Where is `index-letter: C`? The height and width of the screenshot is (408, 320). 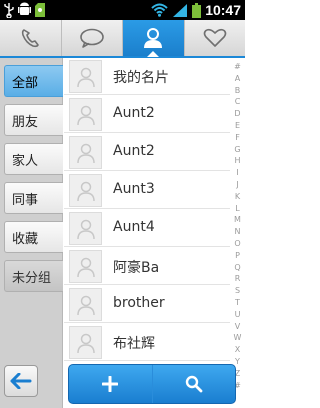
index-letter: C is located at coordinates (237, 101).